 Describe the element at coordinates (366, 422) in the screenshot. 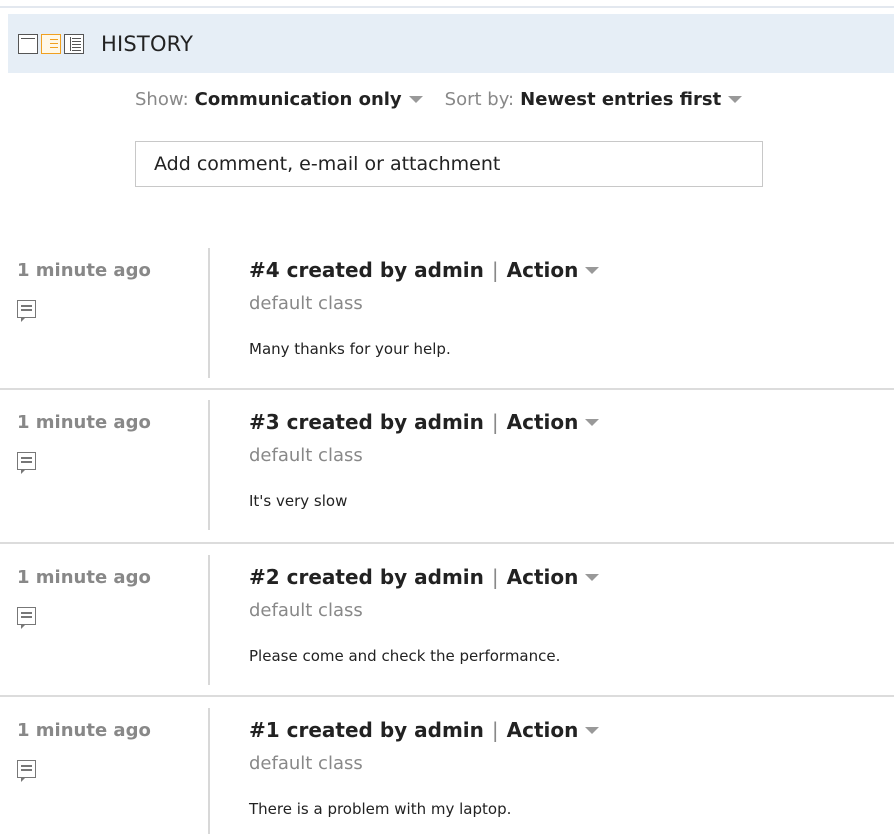

I see `entry-title: #3 created by admin` at that location.